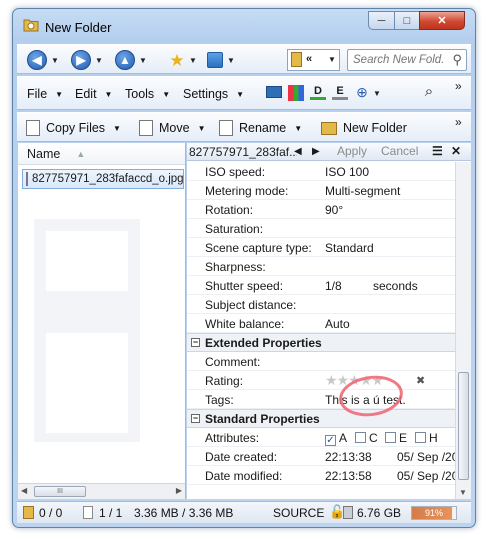 The width and height of the screenshot is (489, 546). I want to click on attribute-h: H, so click(426, 438).